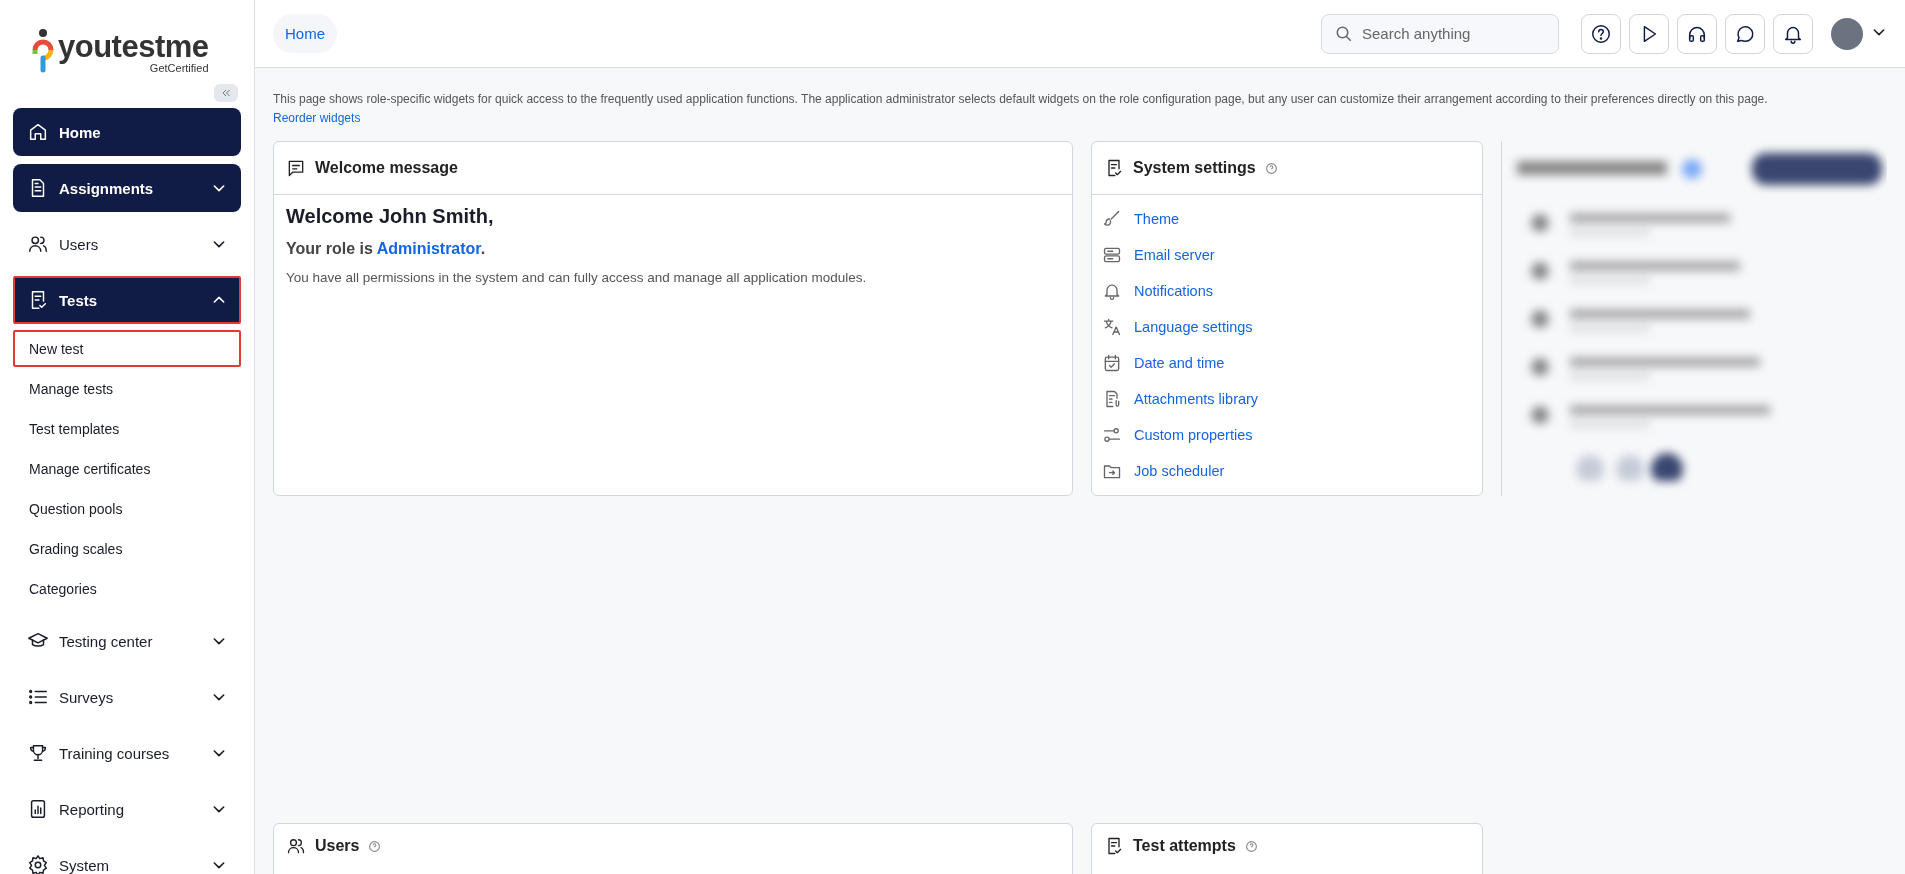 This screenshot has width=1905, height=874. What do you see at coordinates (1194, 168) in the screenshot?
I see `widget-title: System settings` at bounding box center [1194, 168].